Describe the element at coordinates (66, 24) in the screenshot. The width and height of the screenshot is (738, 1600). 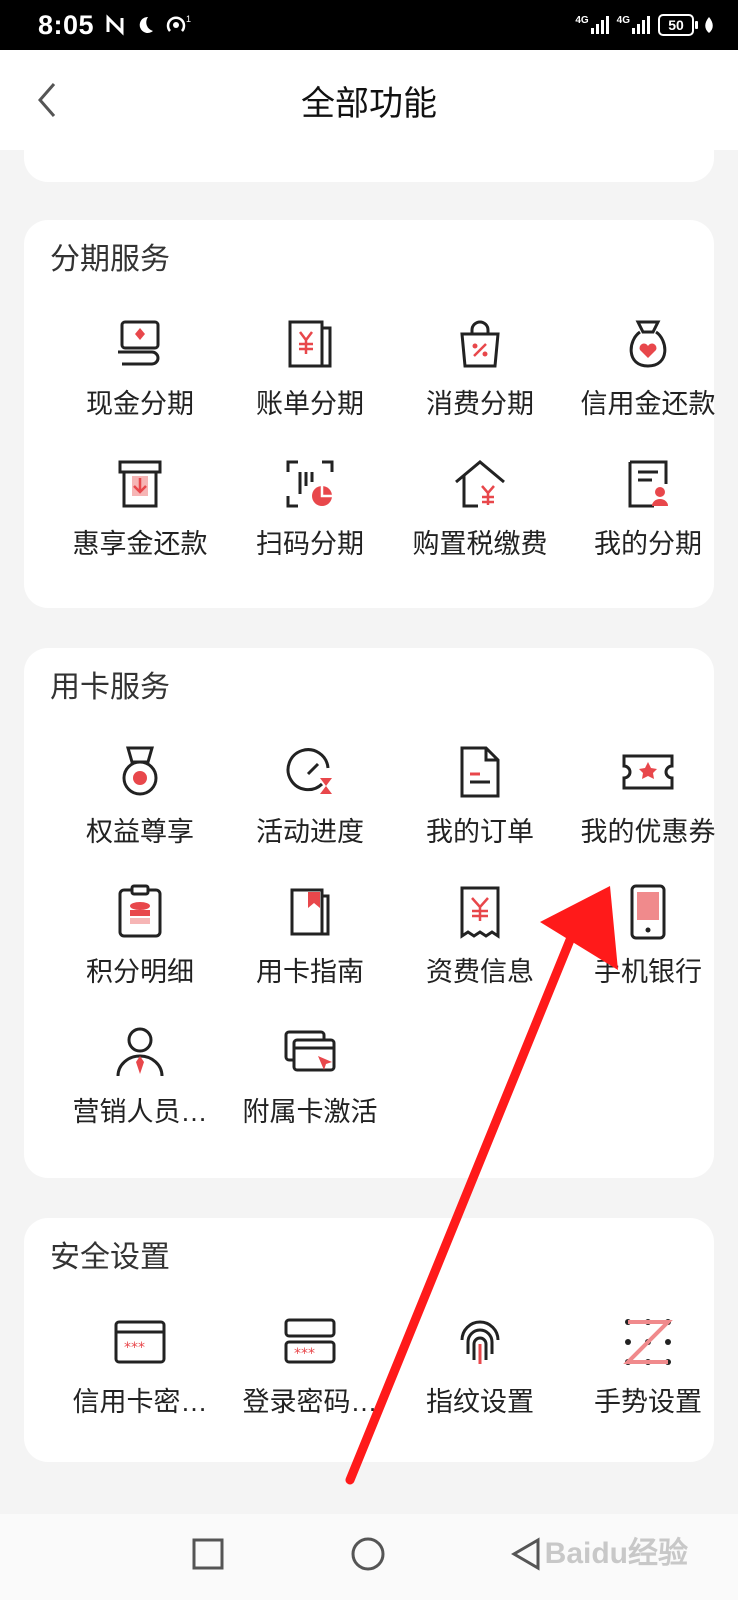
I see `status-time: 8:05` at that location.